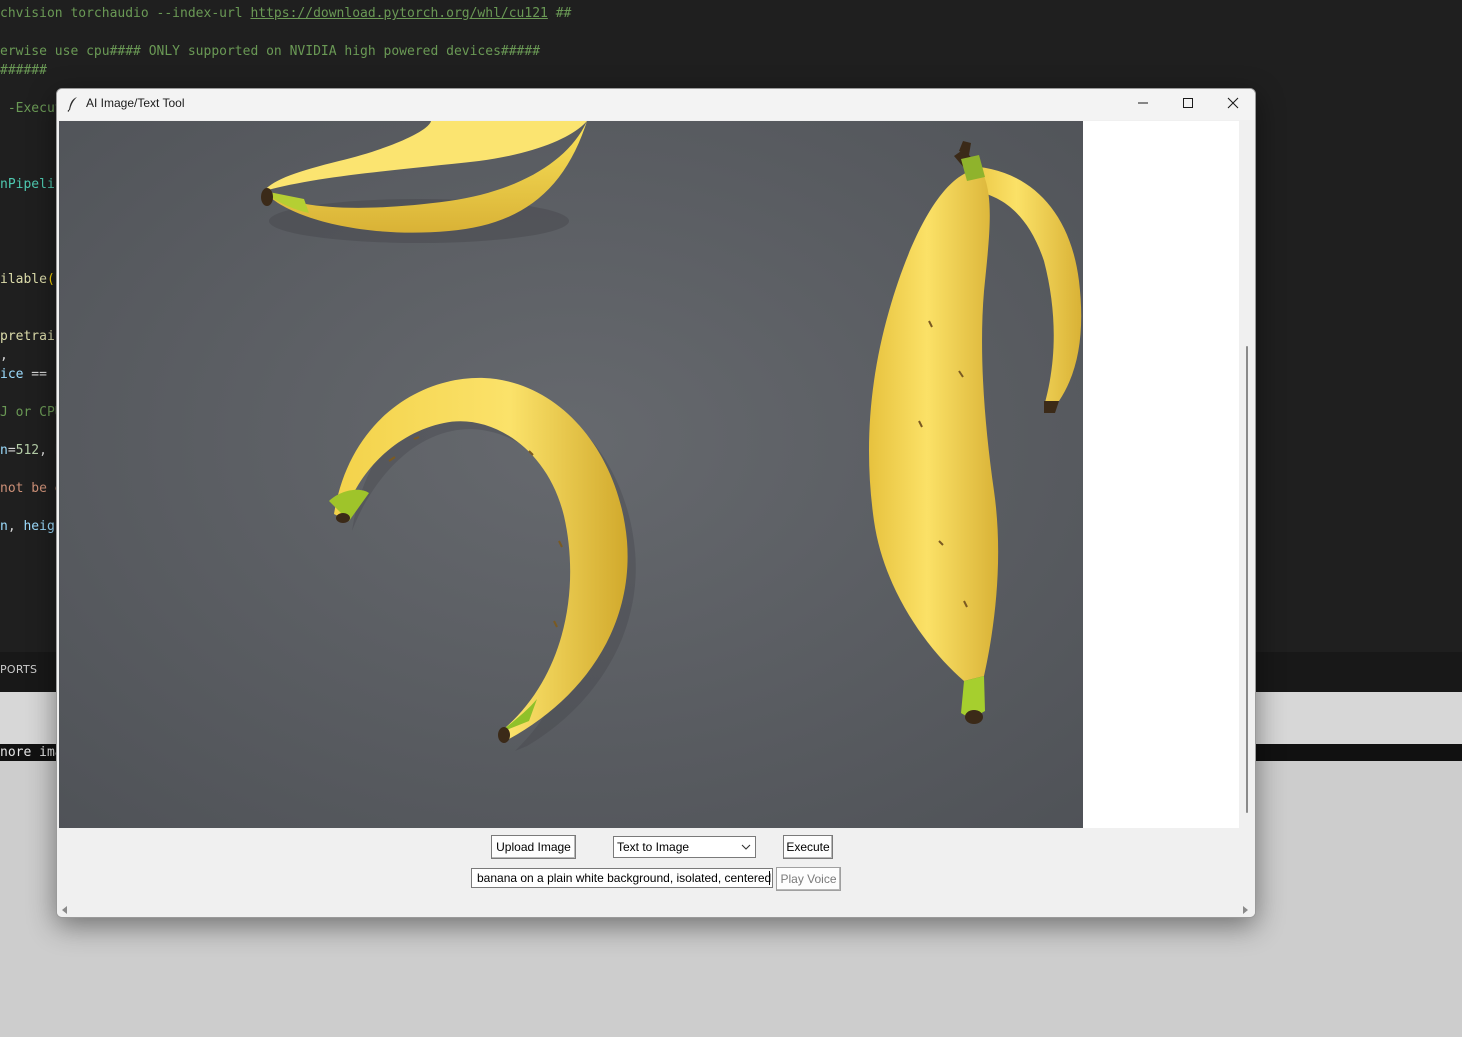 Image resolution: width=1462 pixels, height=1037 pixels. Describe the element at coordinates (656, 909) in the screenshot. I see `horizontal-scrollbar` at that location.